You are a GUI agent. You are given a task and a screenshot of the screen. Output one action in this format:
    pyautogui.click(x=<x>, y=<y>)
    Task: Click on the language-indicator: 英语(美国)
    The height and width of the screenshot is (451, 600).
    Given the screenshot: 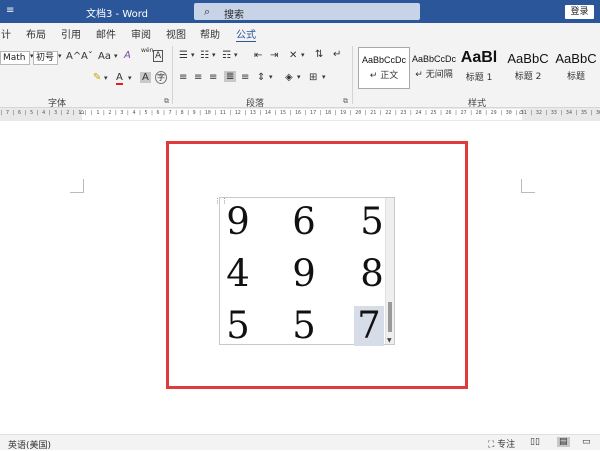 What is the action you would take?
    pyautogui.click(x=29, y=444)
    